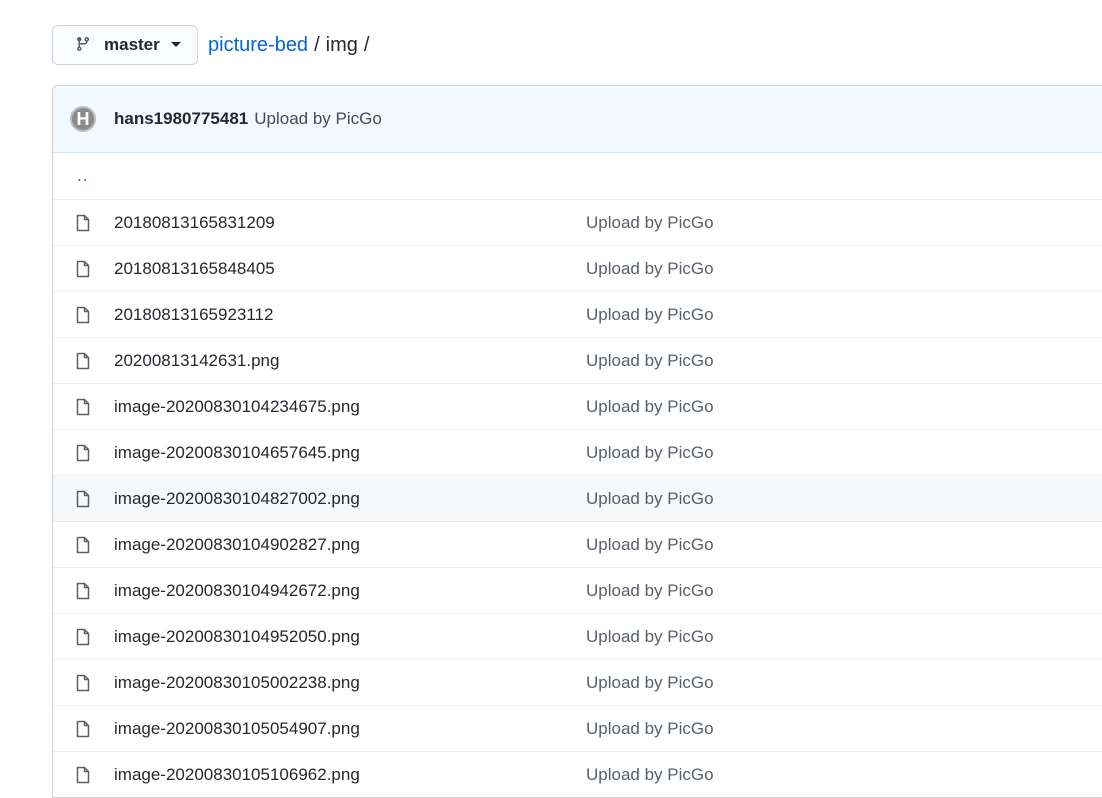  I want to click on git-branch-icon, so click(84, 45).